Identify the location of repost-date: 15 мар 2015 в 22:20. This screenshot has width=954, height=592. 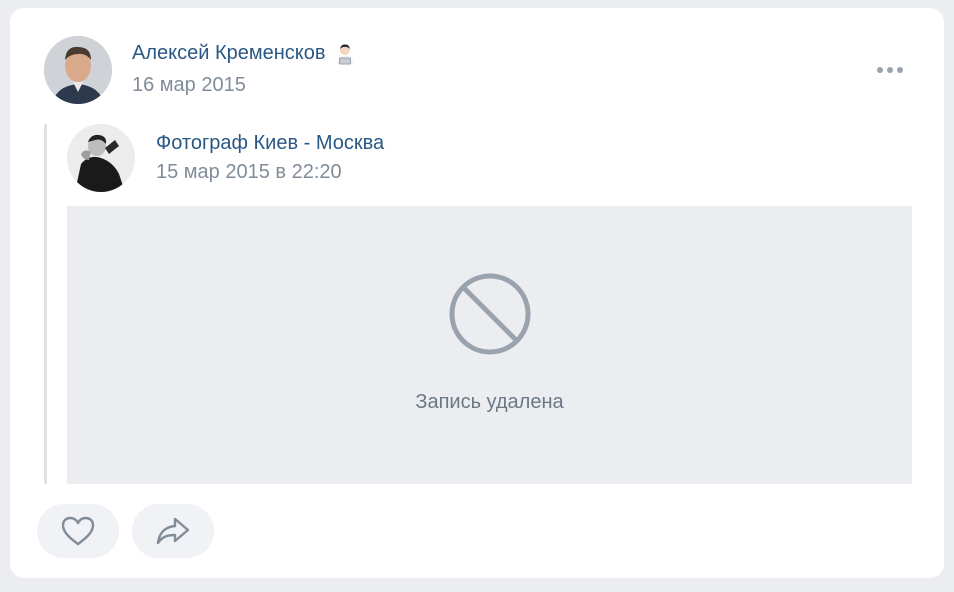
(249, 172).